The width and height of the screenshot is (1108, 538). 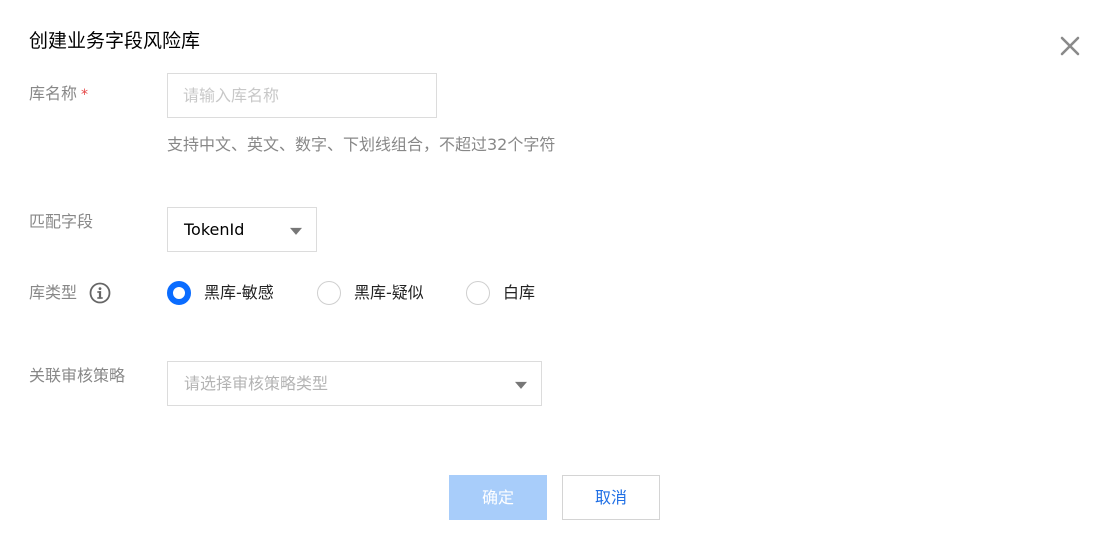 I want to click on radio-label: 白库, so click(x=519, y=292).